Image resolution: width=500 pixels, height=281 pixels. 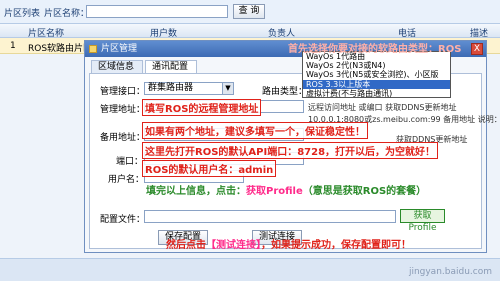 What do you see at coordinates (22, 14) in the screenshot?
I see `list-title: 片区列表` at bounding box center [22, 14].